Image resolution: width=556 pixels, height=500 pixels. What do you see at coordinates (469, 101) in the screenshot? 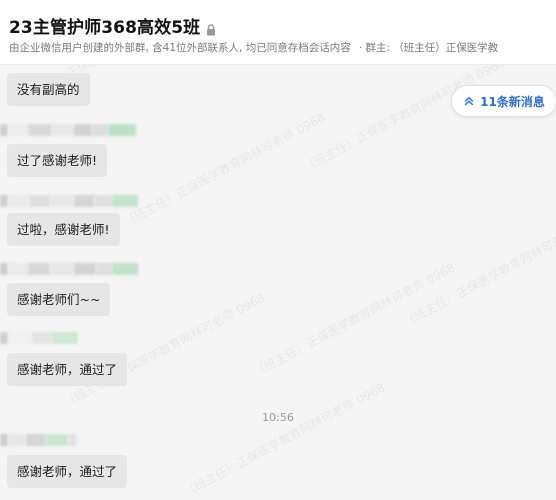
I see `double-chevron-up-icon` at bounding box center [469, 101].